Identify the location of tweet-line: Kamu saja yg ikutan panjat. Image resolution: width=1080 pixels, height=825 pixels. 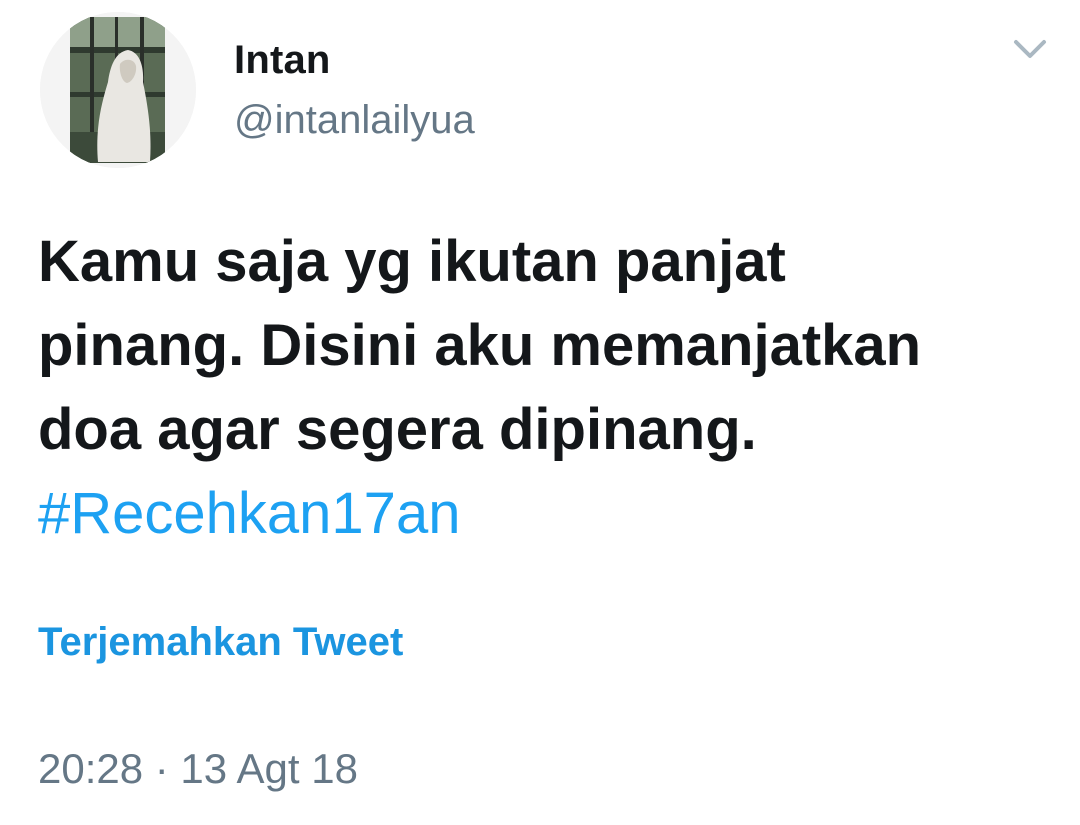
(412, 261).